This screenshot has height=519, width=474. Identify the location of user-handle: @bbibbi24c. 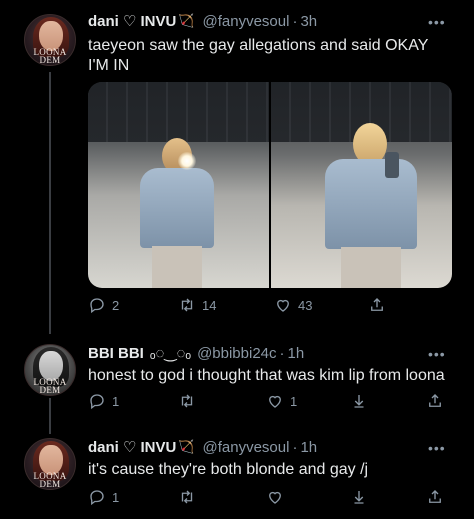
(236, 353).